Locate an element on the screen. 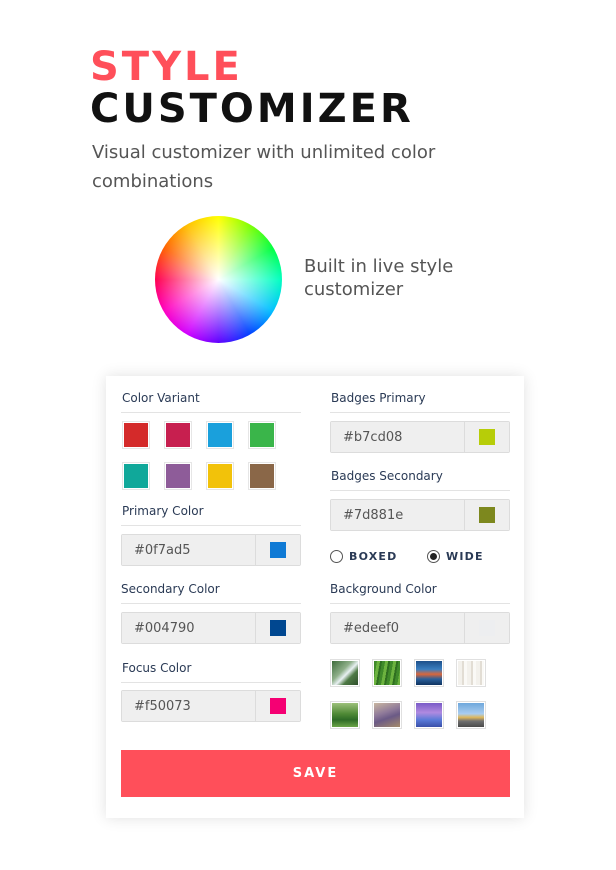 The height and width of the screenshot is (870, 616). focus-color-label: Focus Color is located at coordinates (157, 668).